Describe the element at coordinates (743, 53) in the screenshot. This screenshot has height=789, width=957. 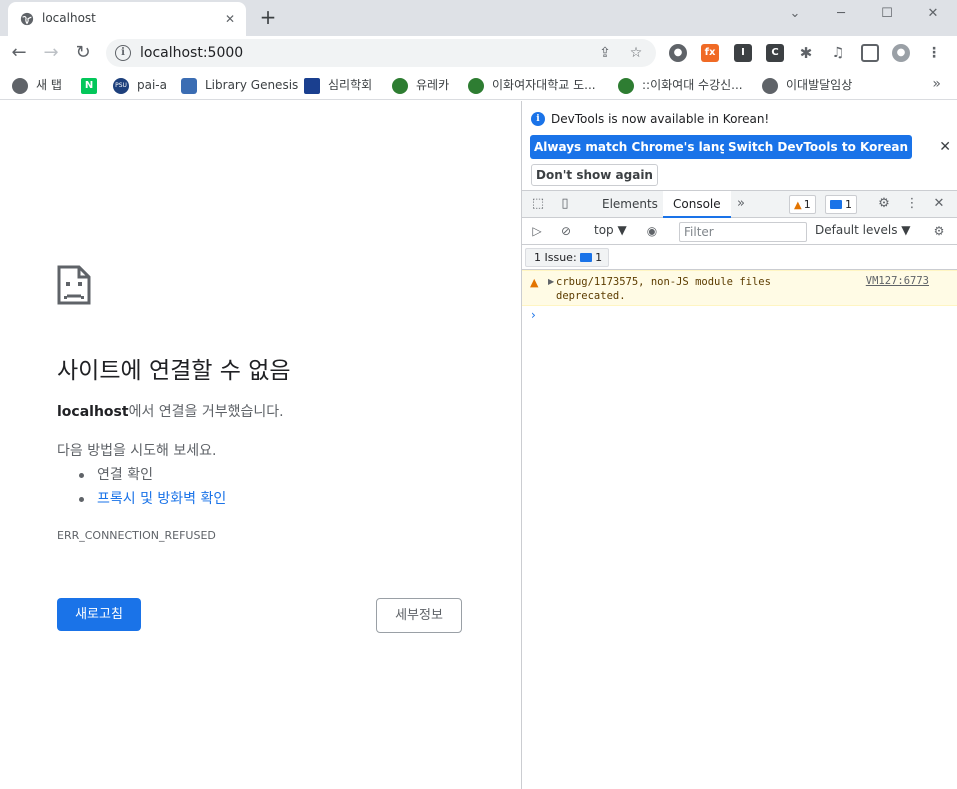
I see `i-extension-icon: I` at that location.